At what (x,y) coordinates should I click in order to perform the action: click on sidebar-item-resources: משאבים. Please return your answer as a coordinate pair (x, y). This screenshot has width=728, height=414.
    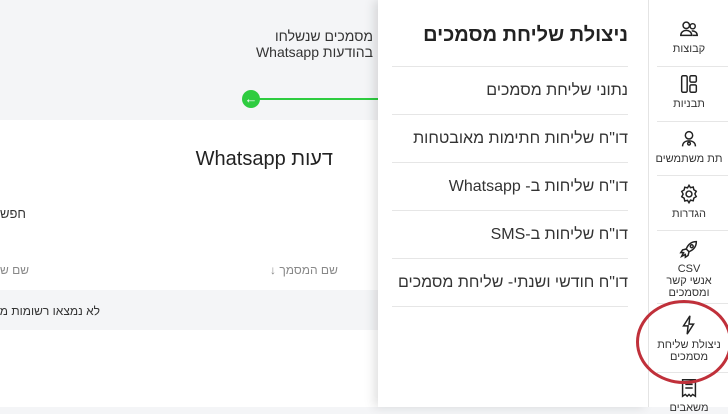
    Looking at the image, I should click on (688, 395).